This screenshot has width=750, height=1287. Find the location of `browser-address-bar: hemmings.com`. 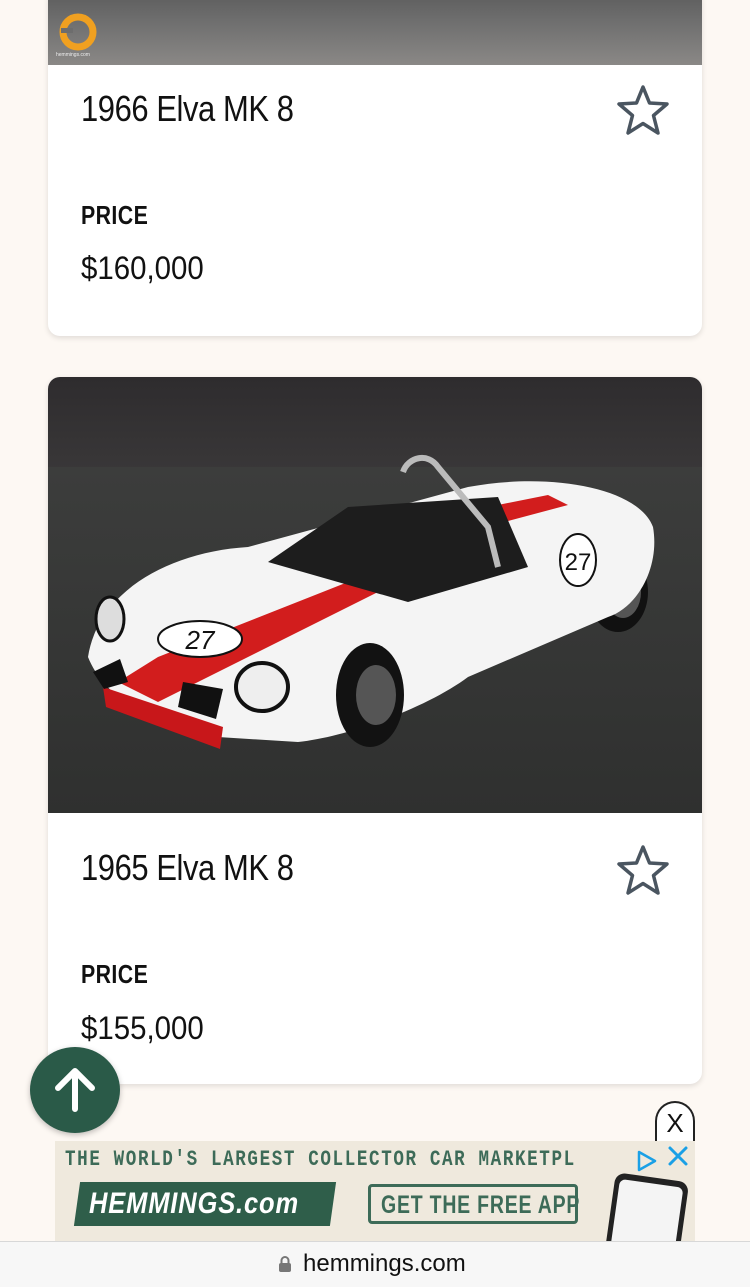

browser-address-bar: hemmings.com is located at coordinates (375, 1264).